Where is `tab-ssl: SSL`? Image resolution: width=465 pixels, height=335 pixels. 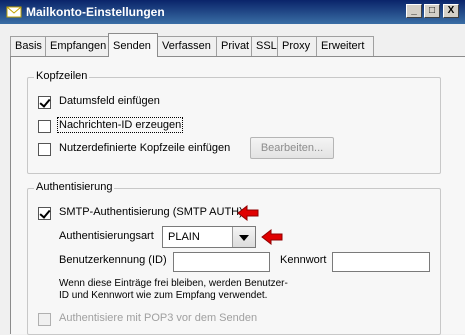 tab-ssl: SSL is located at coordinates (264, 46).